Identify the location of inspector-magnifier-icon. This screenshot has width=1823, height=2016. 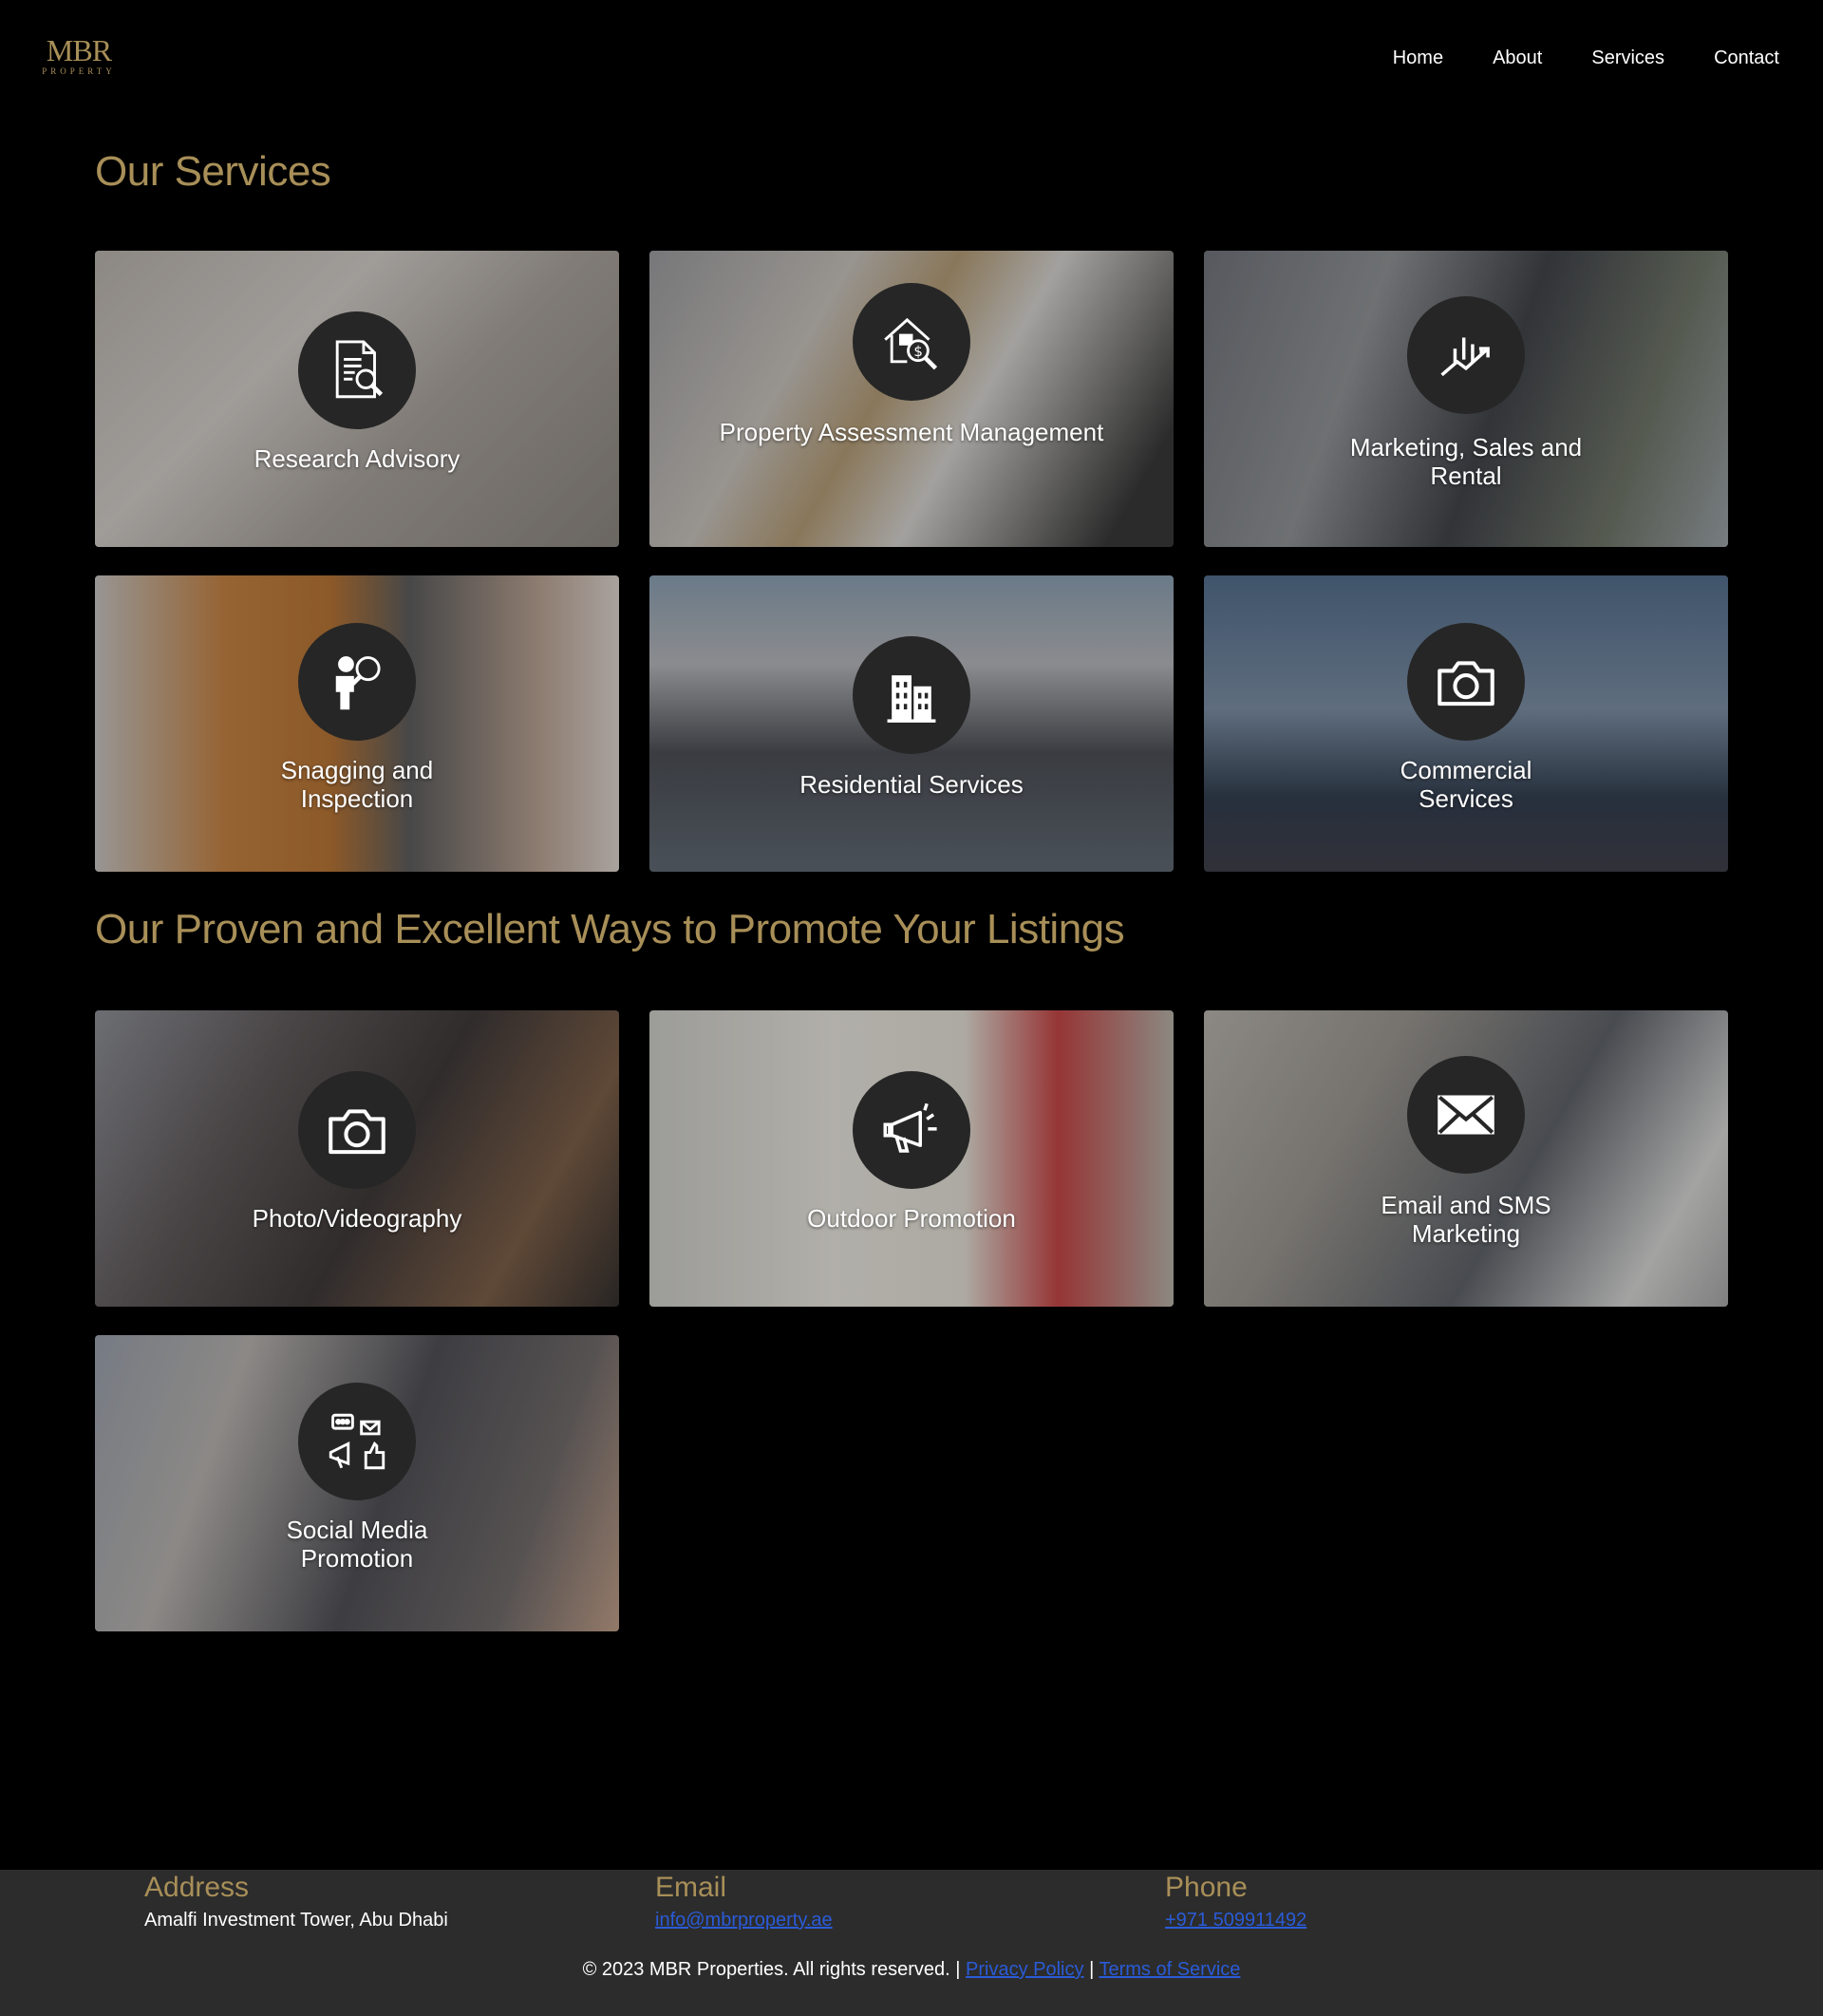
(357, 682).